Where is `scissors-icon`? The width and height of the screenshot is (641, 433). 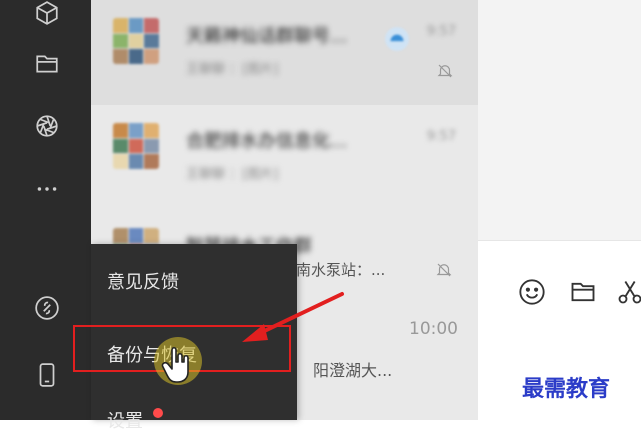 scissors-icon is located at coordinates (627, 292).